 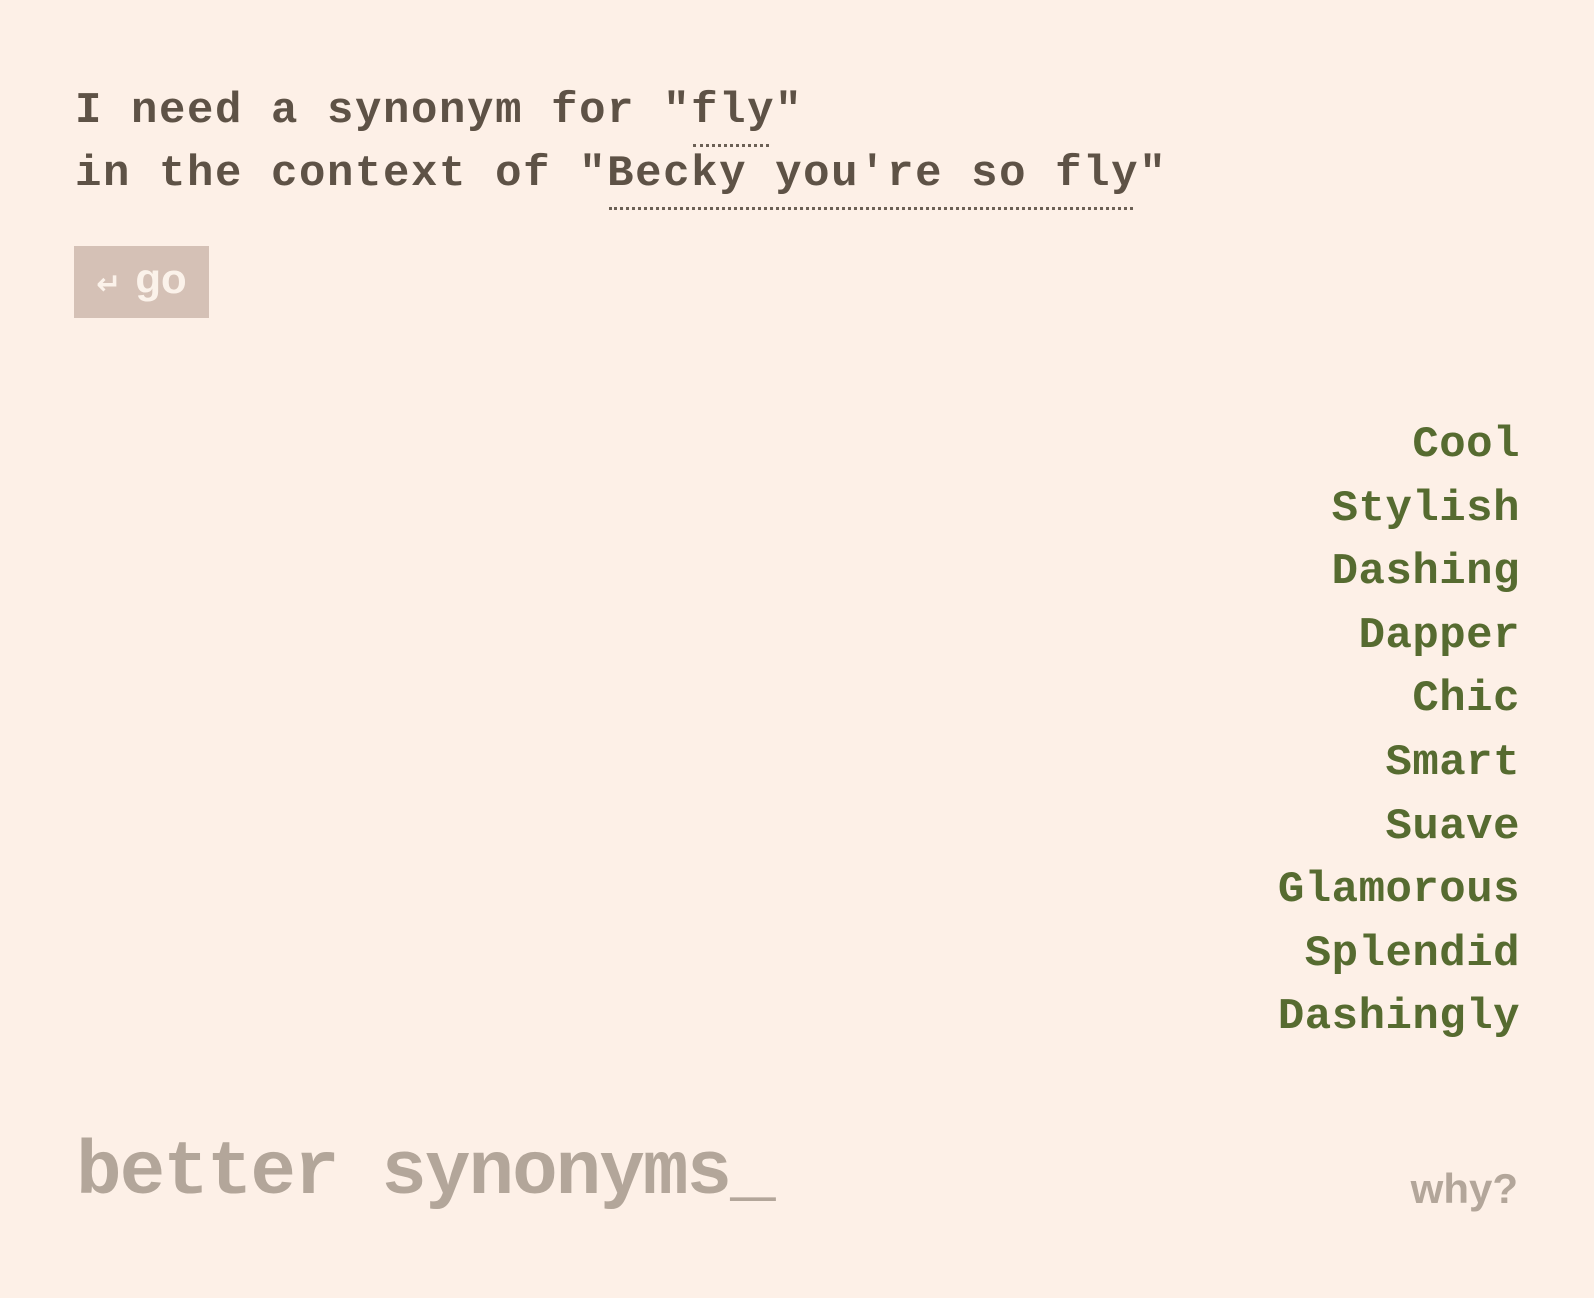 I want to click on synonym-result: Dashing, so click(x=1399, y=573).